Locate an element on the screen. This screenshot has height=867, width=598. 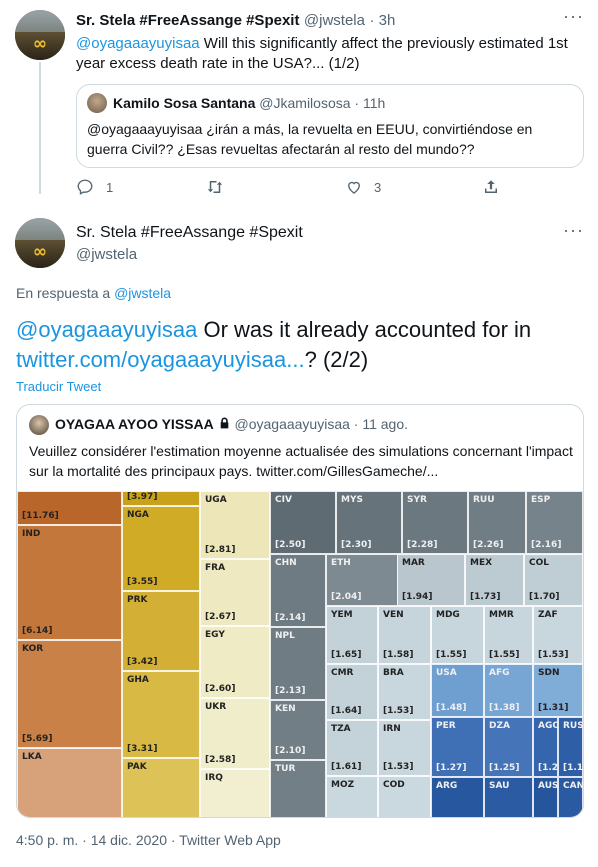
treemap-country-label: AGO is located at coordinates (549, 726).